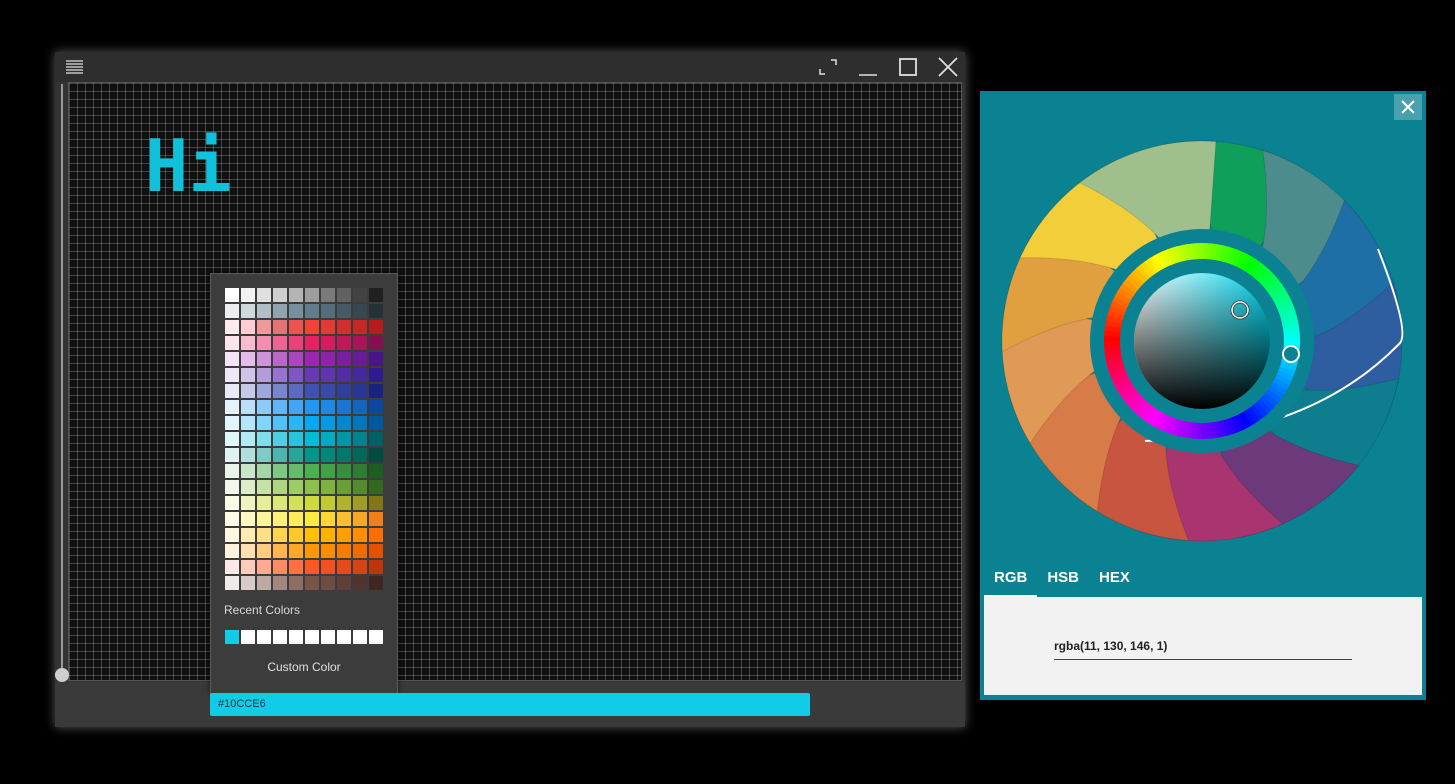 The height and width of the screenshot is (784, 1455). I want to click on picker-close-button, so click(1408, 107).